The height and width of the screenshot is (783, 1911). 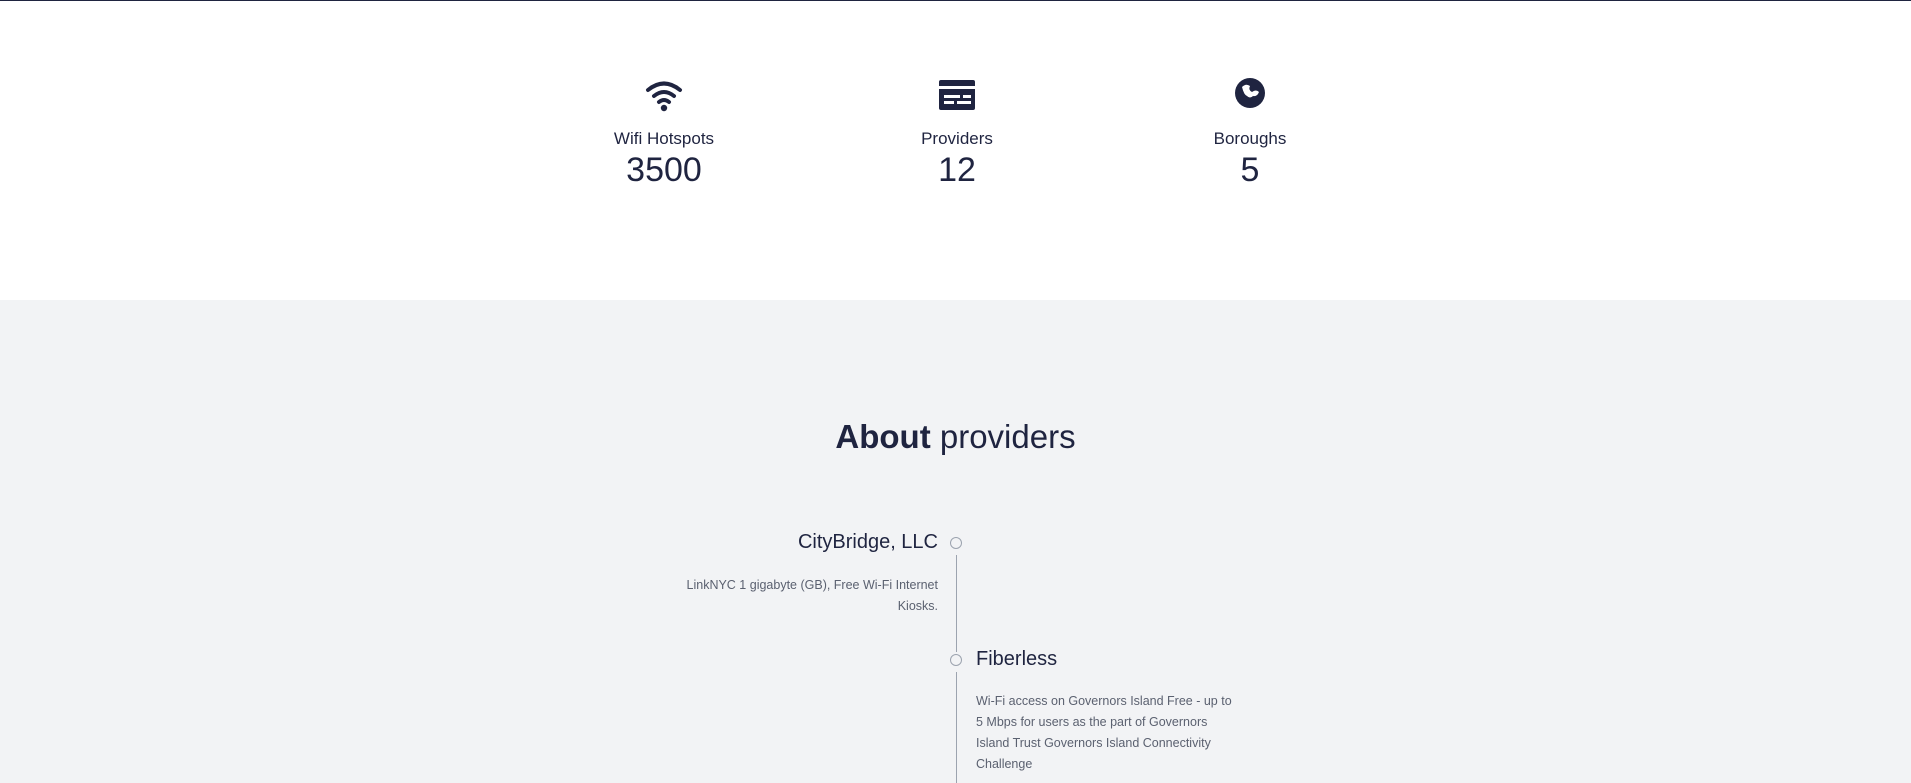 I want to click on about-providers-title: About providers, so click(x=955, y=437).